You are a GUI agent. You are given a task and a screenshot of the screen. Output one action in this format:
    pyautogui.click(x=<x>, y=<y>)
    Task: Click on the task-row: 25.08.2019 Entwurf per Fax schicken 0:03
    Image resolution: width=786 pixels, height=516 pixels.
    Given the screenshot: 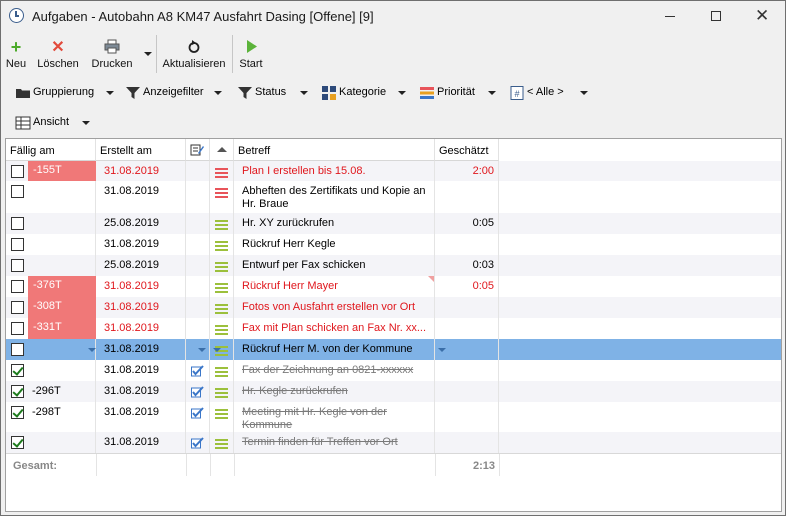 What is the action you would take?
    pyautogui.click(x=393, y=265)
    